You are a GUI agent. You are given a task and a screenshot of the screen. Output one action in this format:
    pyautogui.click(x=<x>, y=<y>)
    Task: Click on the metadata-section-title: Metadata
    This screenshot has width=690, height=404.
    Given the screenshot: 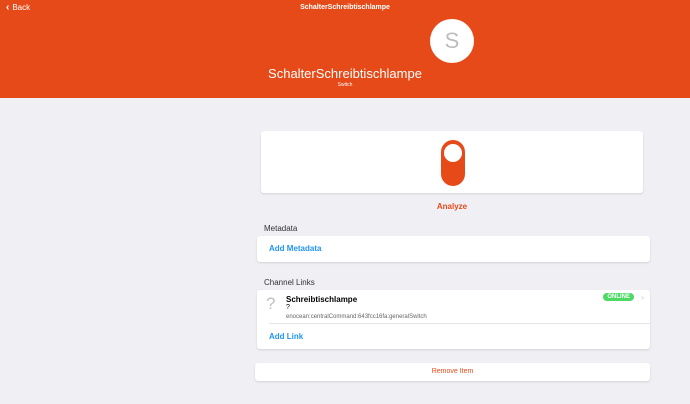 What is the action you would take?
    pyautogui.click(x=281, y=228)
    